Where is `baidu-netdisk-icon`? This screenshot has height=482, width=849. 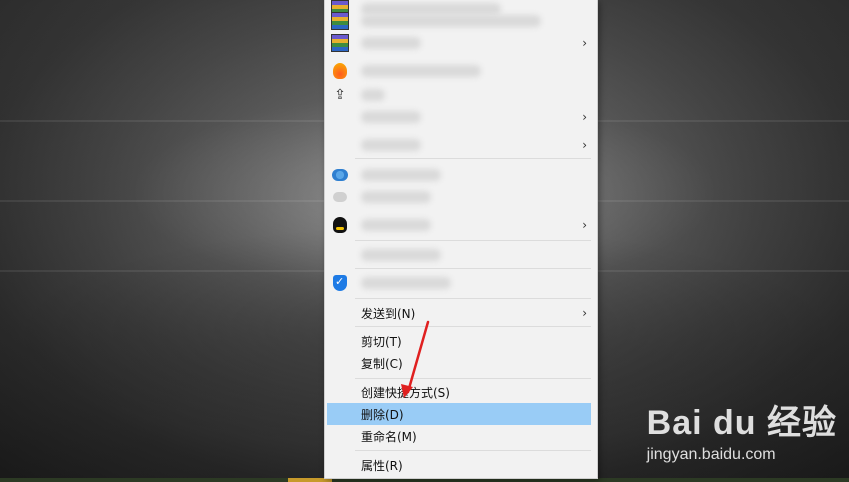
baidu-netdisk-icon is located at coordinates (340, 175).